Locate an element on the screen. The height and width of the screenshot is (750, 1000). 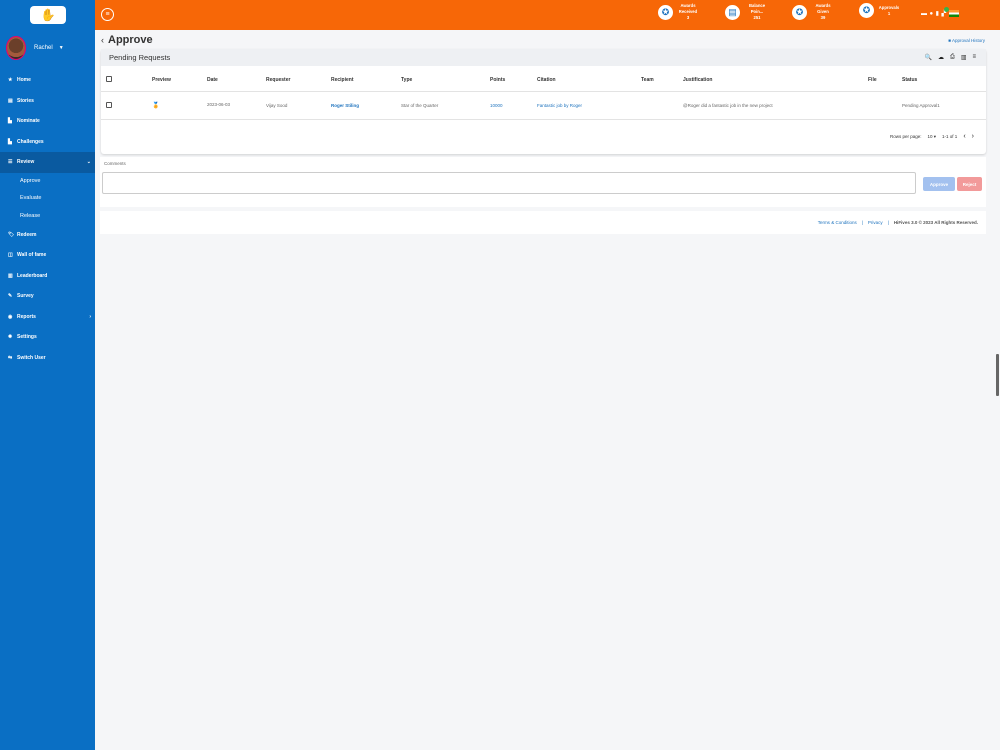
sidebar-item-switch-user: ⇆ Switch User is located at coordinates (47, 357).